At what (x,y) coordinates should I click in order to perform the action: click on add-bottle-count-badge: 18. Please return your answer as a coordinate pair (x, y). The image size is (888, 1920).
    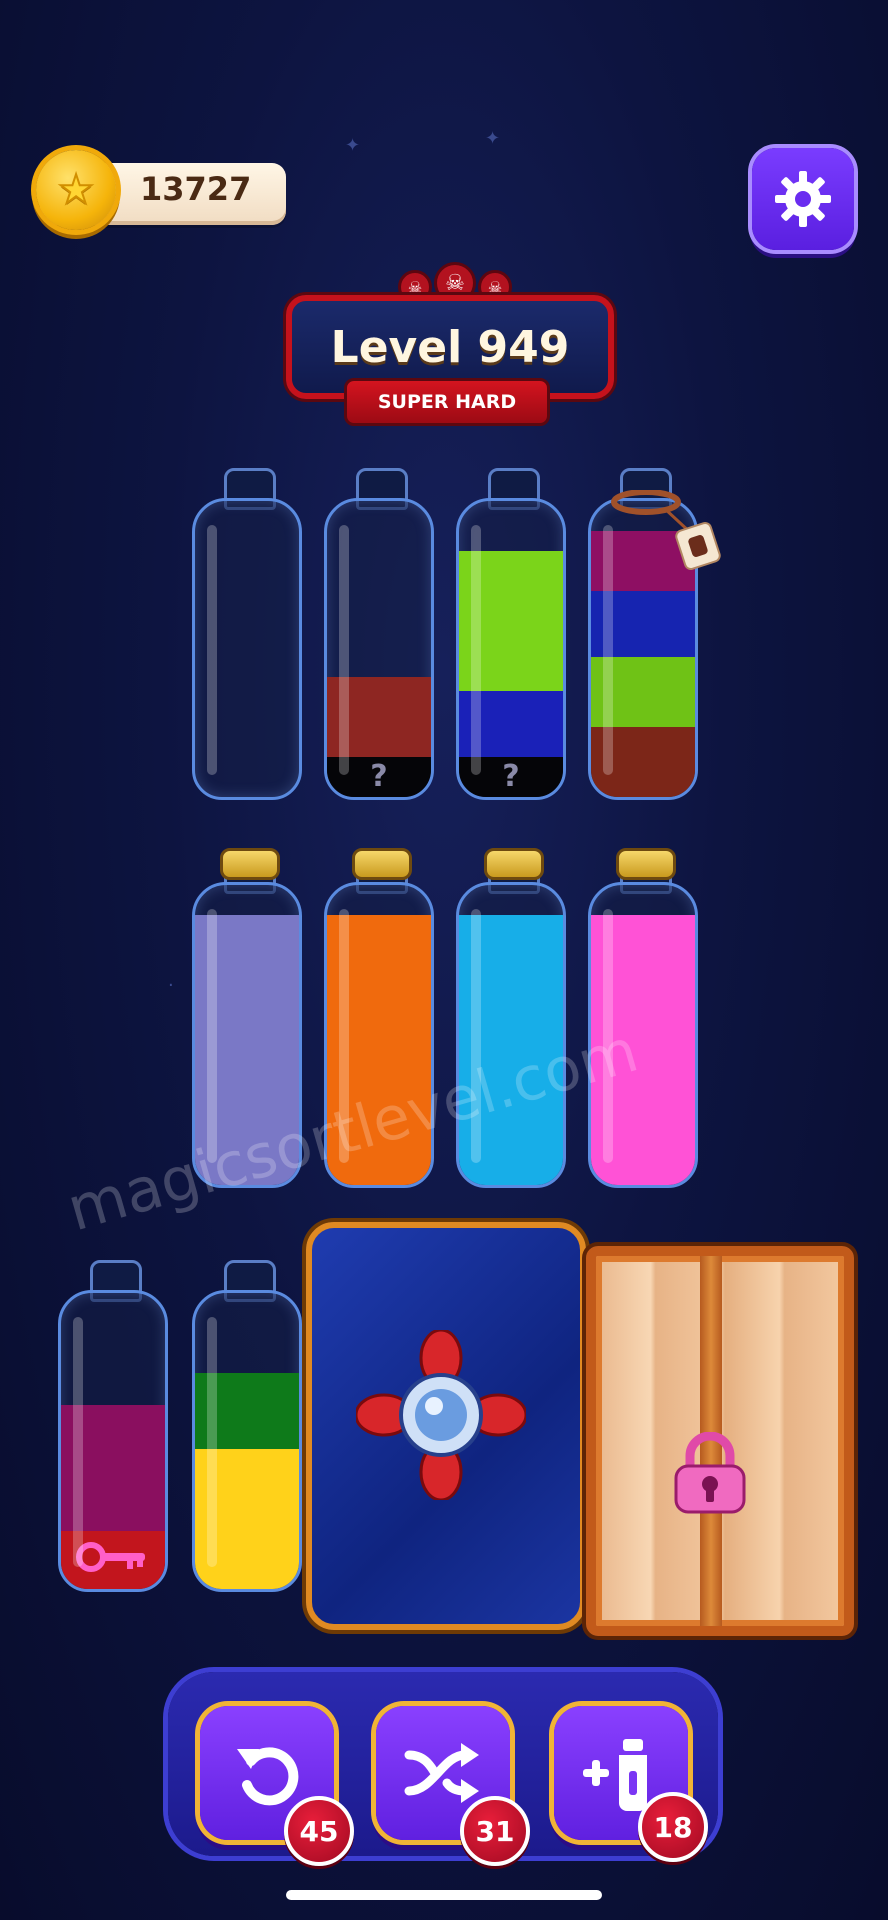
    Looking at the image, I should click on (673, 1827).